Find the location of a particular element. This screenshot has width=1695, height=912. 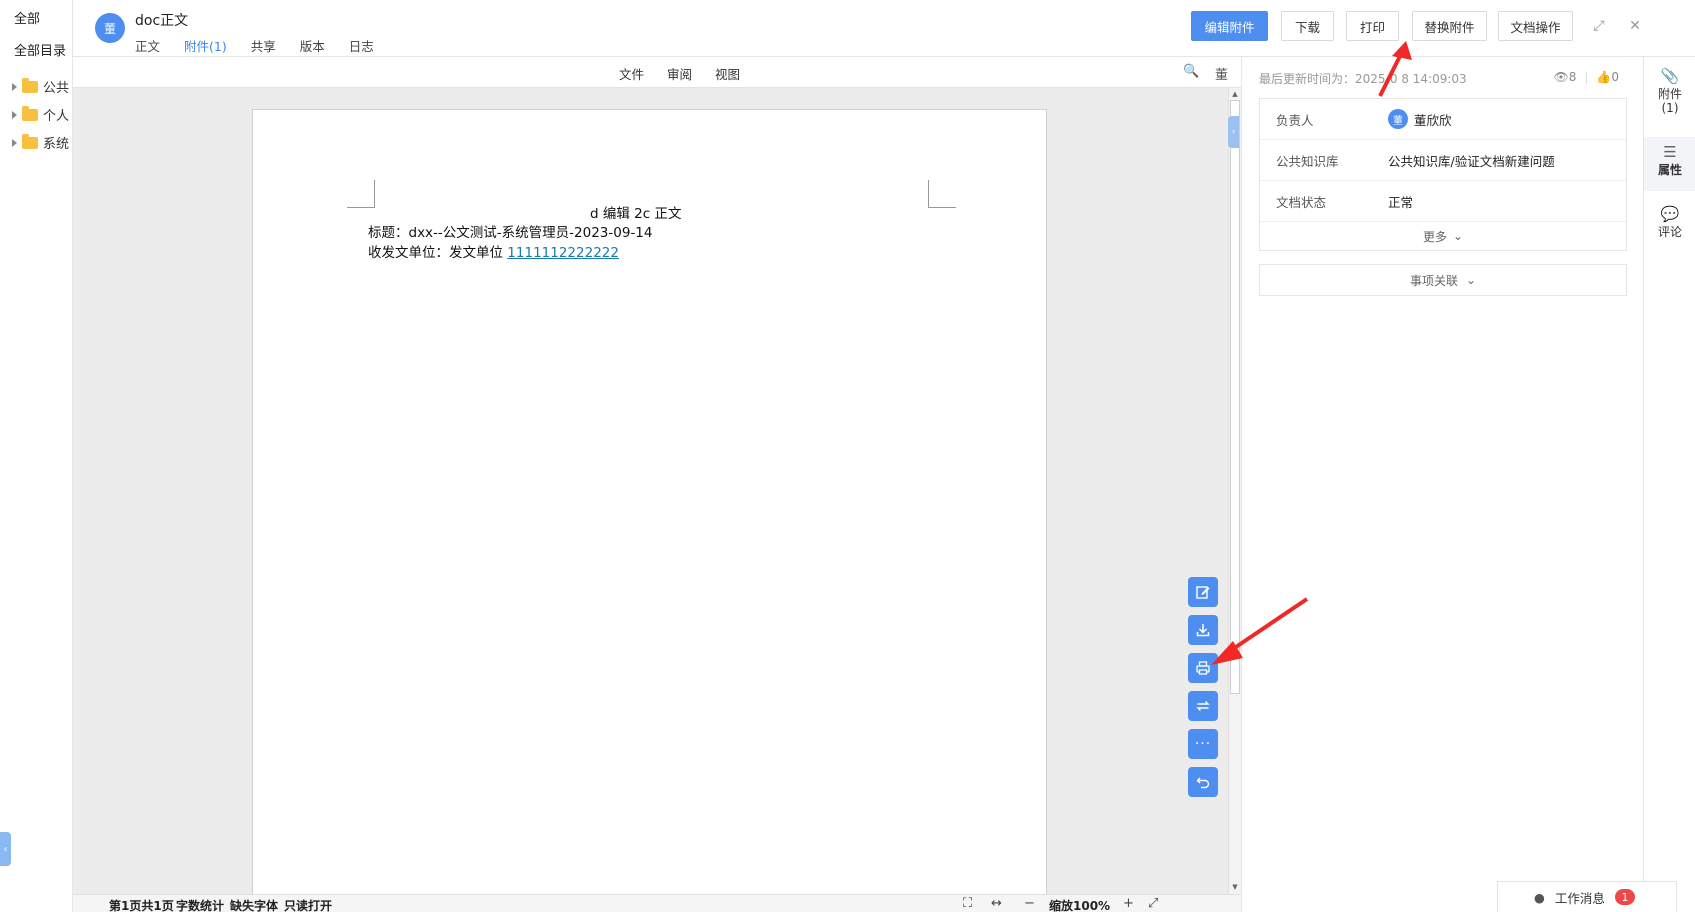

undo-icon is located at coordinates (1203, 783).